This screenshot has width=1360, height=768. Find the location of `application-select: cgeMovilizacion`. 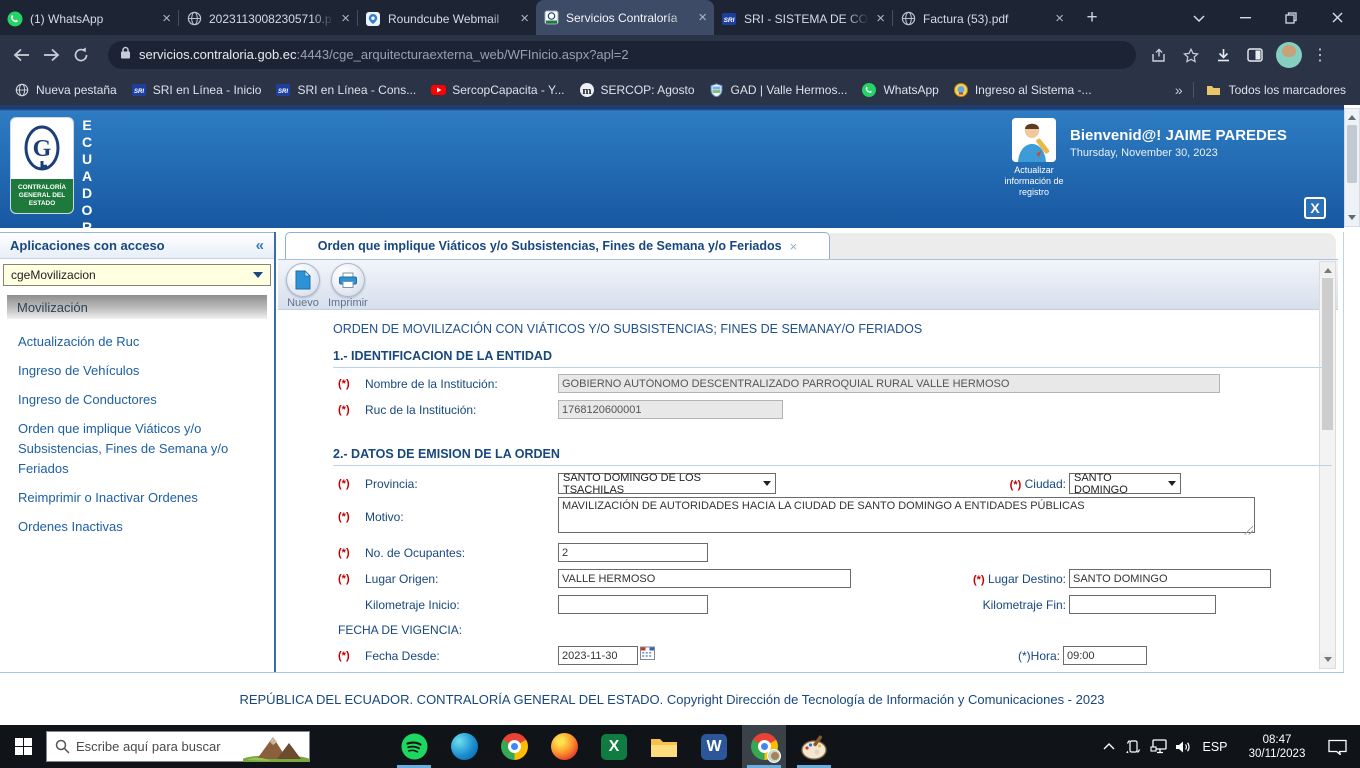

application-select: cgeMovilizacion is located at coordinates (137, 275).